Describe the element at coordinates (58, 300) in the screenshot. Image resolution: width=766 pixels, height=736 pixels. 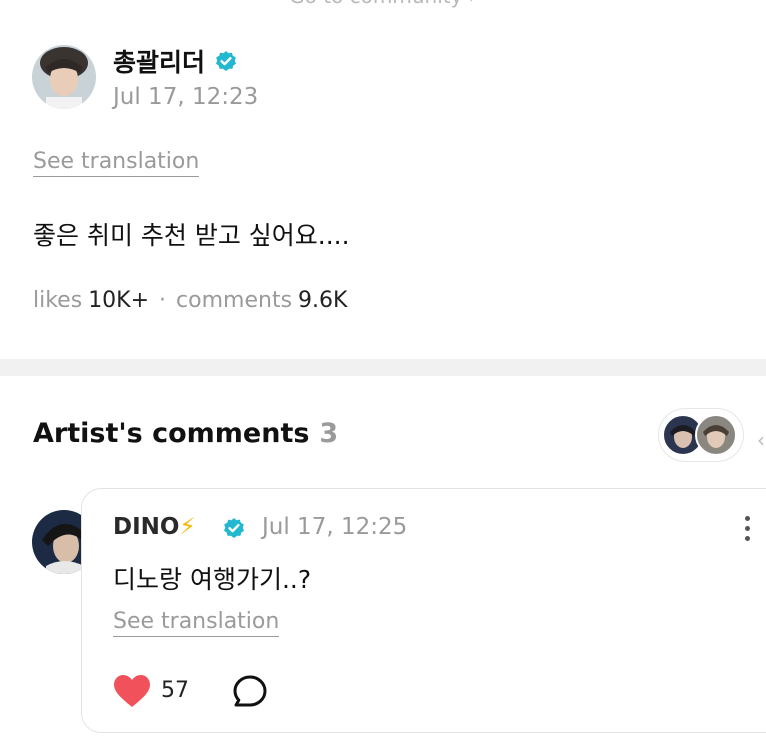
I see `likes-label: likes` at that location.